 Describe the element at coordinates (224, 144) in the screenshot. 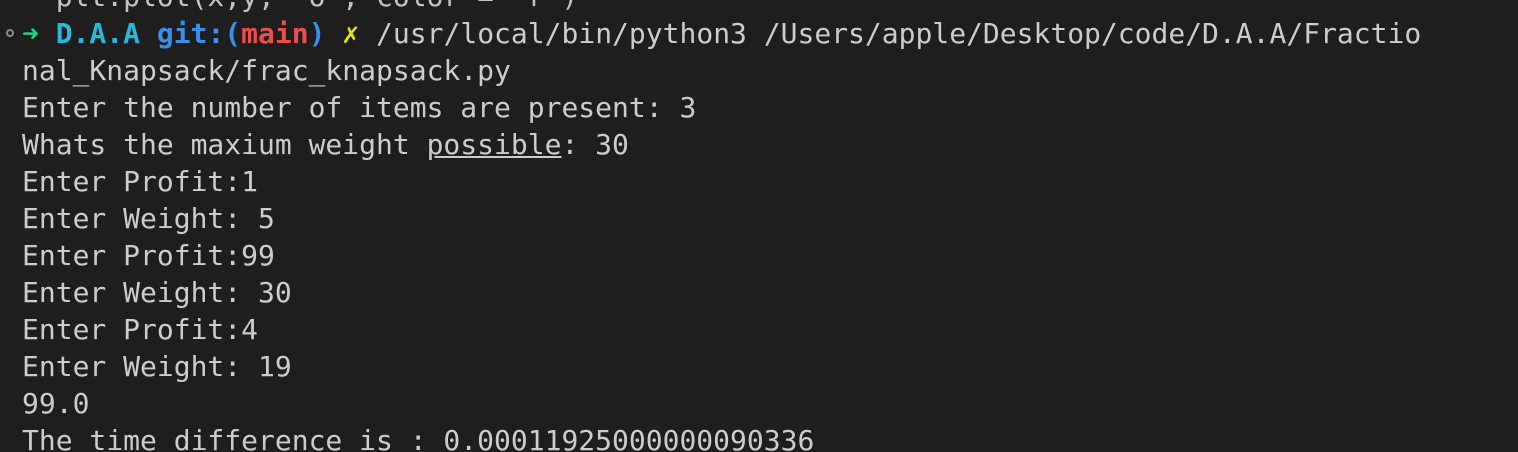

I see `output-text: Whats the maxium weight` at that location.